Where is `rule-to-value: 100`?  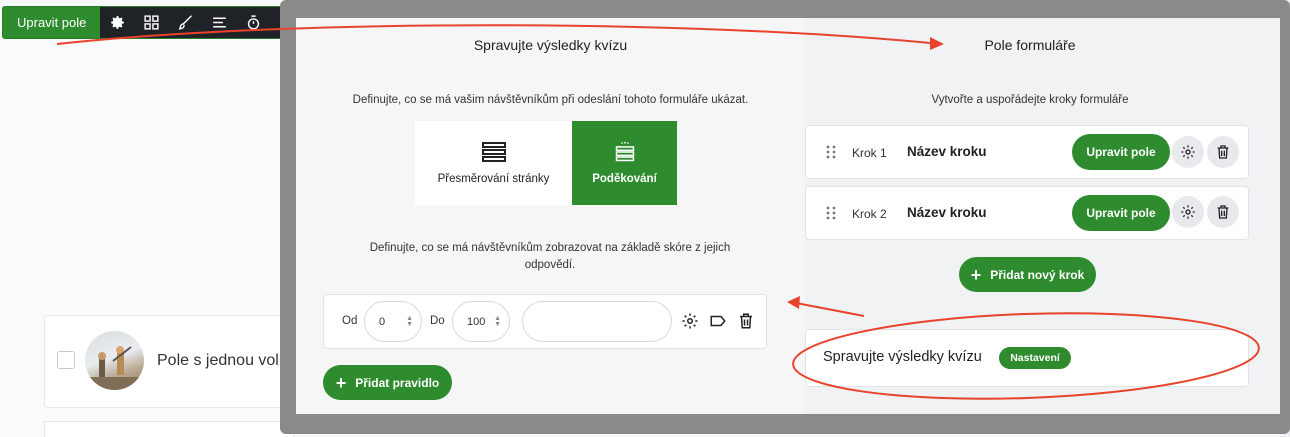 rule-to-value: 100 is located at coordinates (476, 321).